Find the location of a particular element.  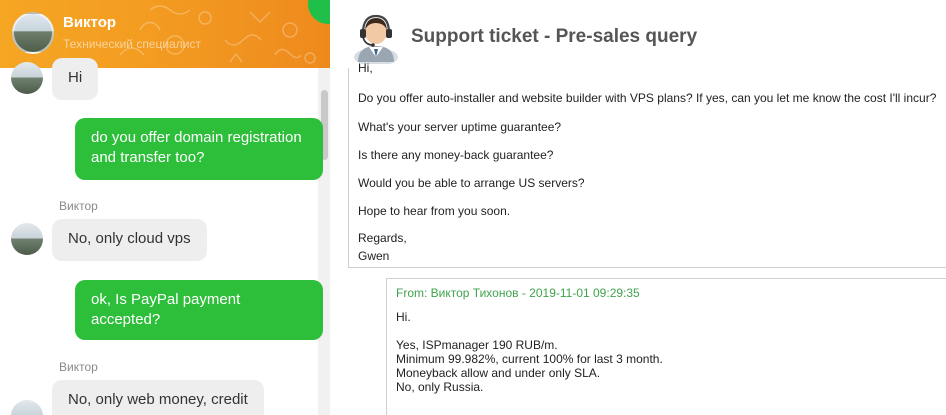

reply-line: Hi. is located at coordinates (403, 317).